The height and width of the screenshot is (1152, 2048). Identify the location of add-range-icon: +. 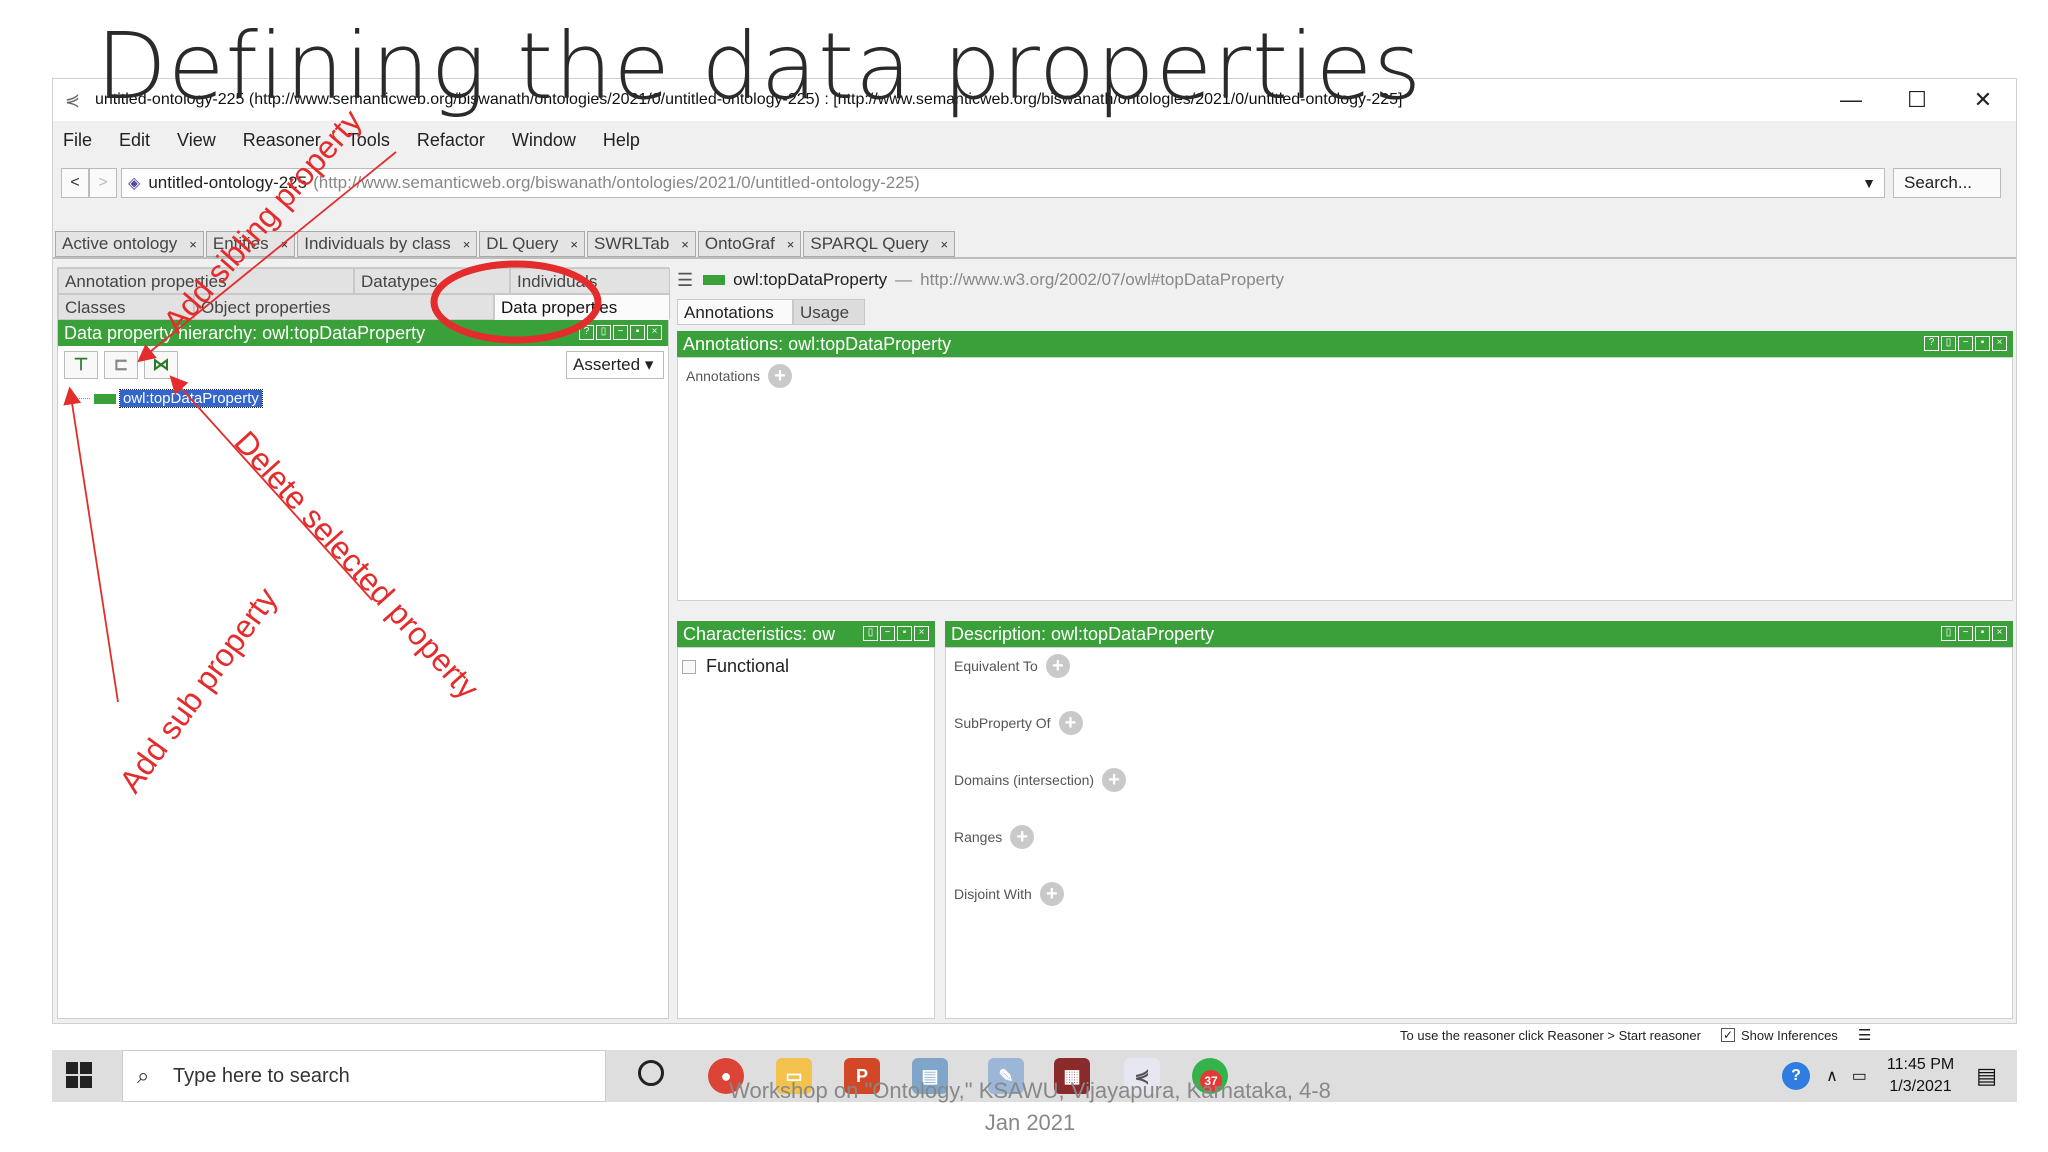
(1022, 837).